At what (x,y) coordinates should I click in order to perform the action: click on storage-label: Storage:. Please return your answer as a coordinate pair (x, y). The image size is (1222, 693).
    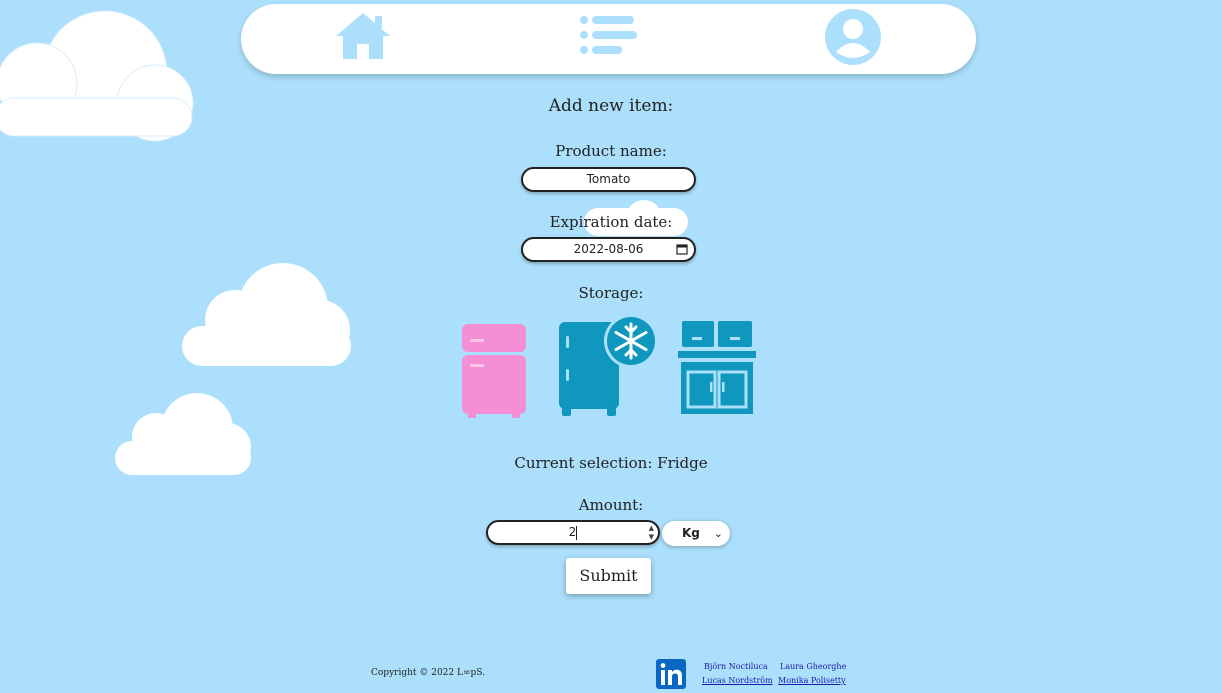
    Looking at the image, I should click on (611, 293).